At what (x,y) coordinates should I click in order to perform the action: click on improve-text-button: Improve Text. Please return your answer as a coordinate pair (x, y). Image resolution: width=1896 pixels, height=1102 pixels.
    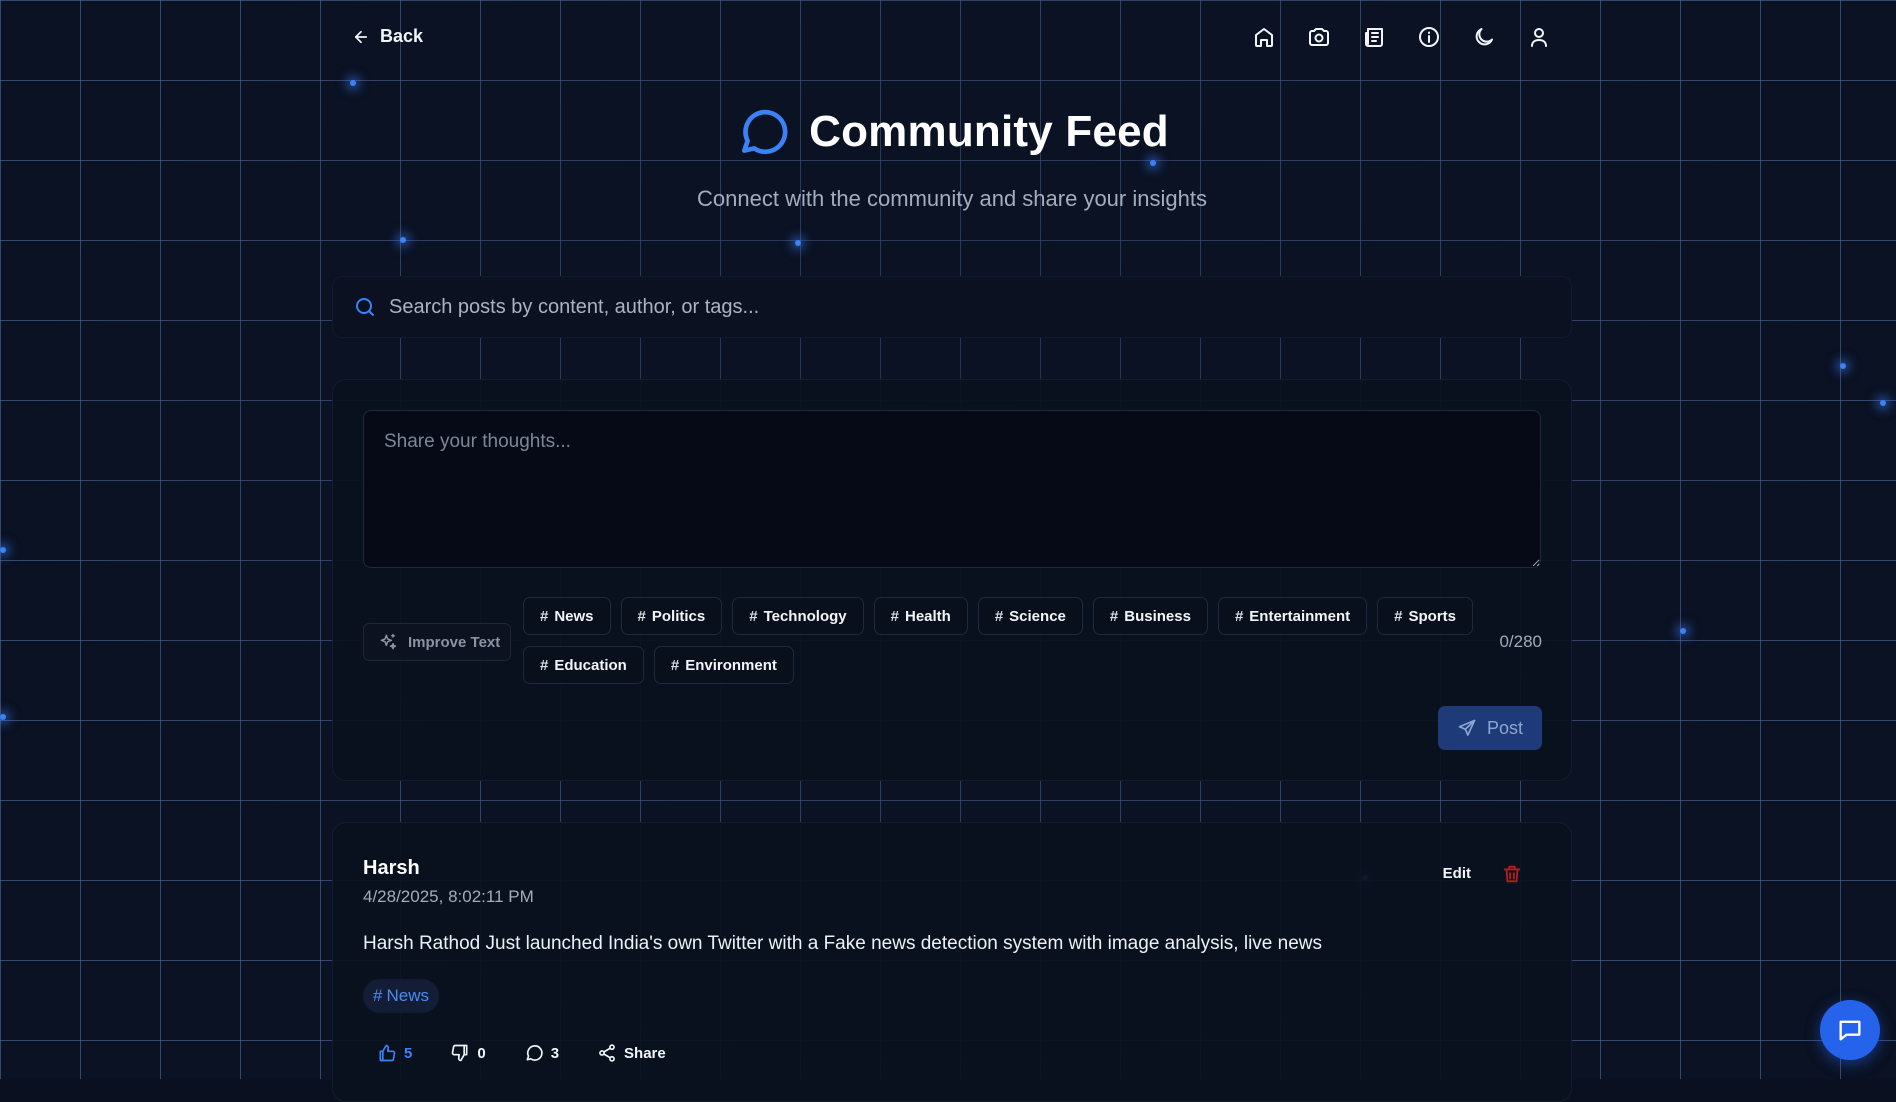
    Looking at the image, I should click on (437, 642).